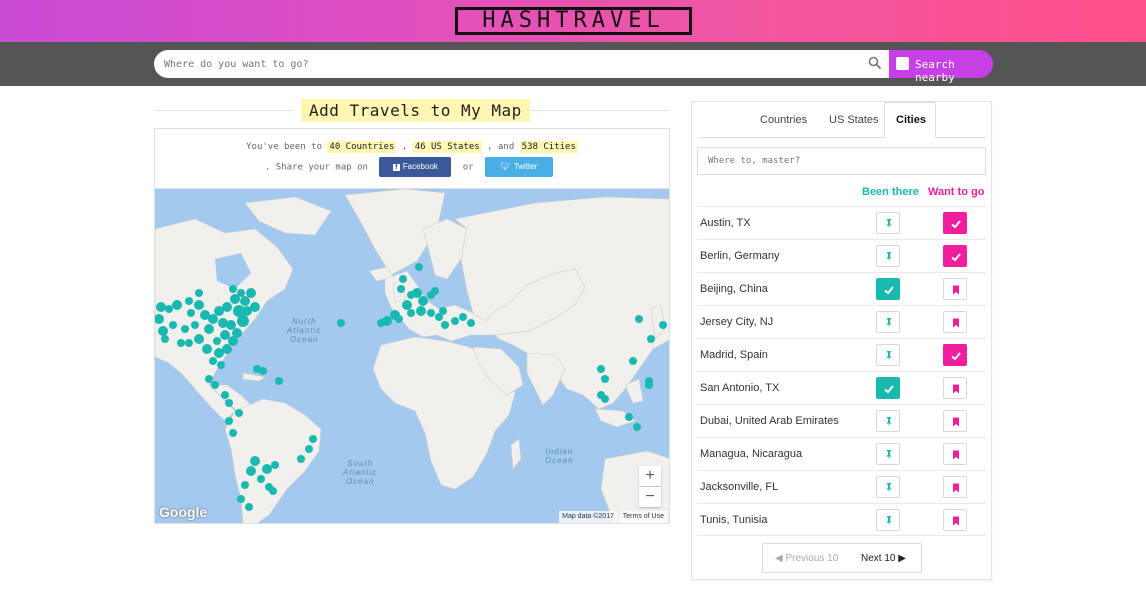  I want to click on city-name: San Antonio, TX, so click(740, 388).